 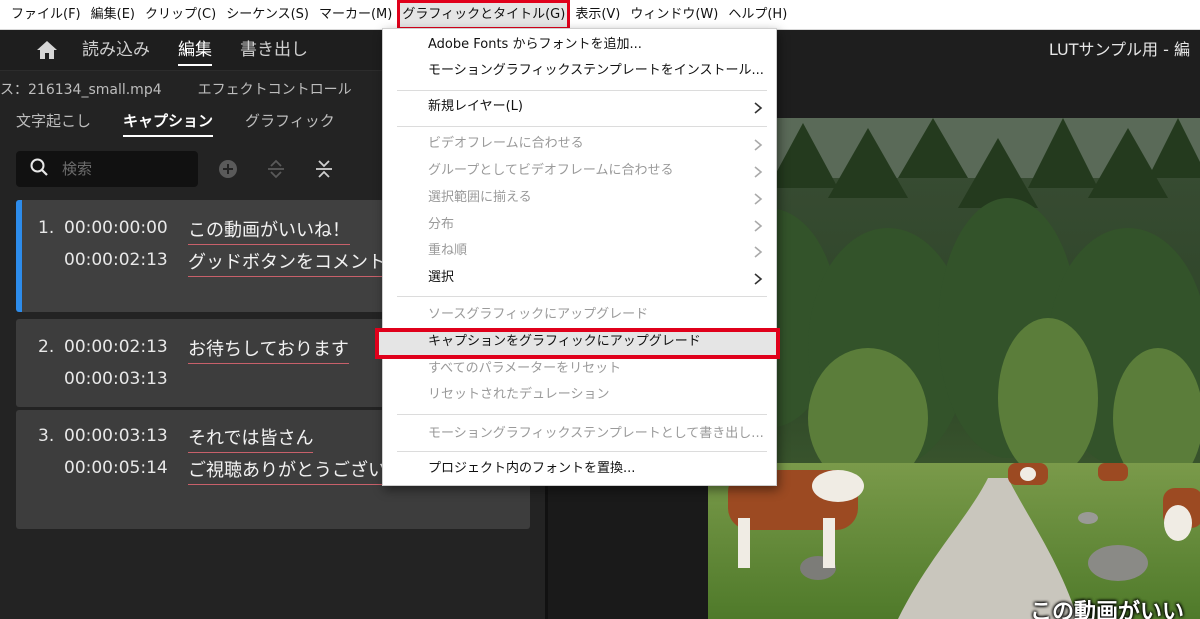 What do you see at coordinates (550, 171) in the screenshot?
I see `menu-item-fit-group-to-video-frame: グループとしてビデオフレームに合わせる` at bounding box center [550, 171].